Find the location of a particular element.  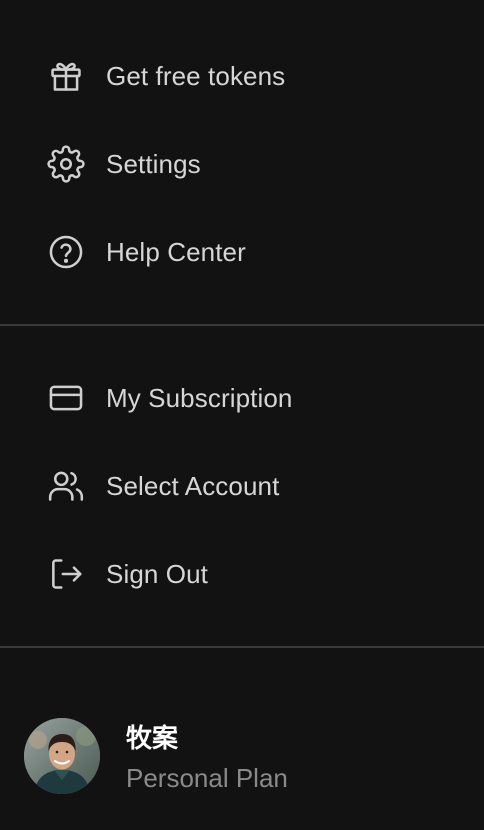

menu-item-label: Get free tokens is located at coordinates (196, 75).